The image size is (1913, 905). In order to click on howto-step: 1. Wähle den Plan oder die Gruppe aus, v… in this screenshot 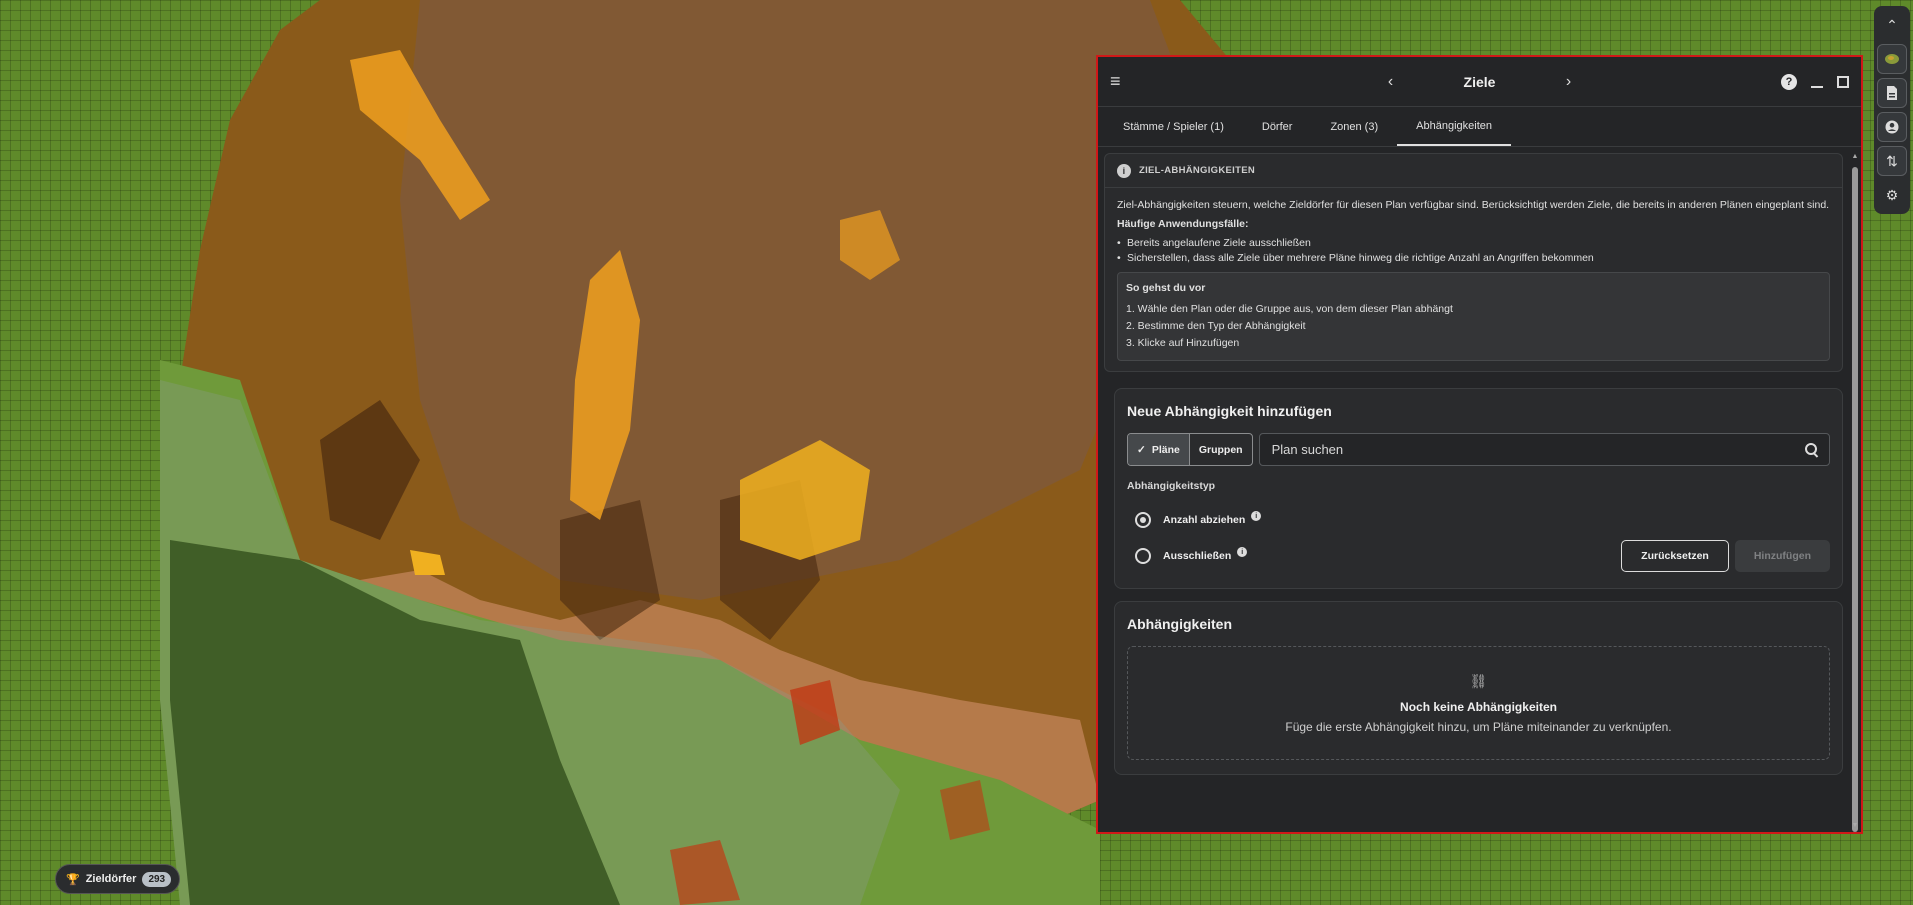, I will do `click(1289, 309)`.